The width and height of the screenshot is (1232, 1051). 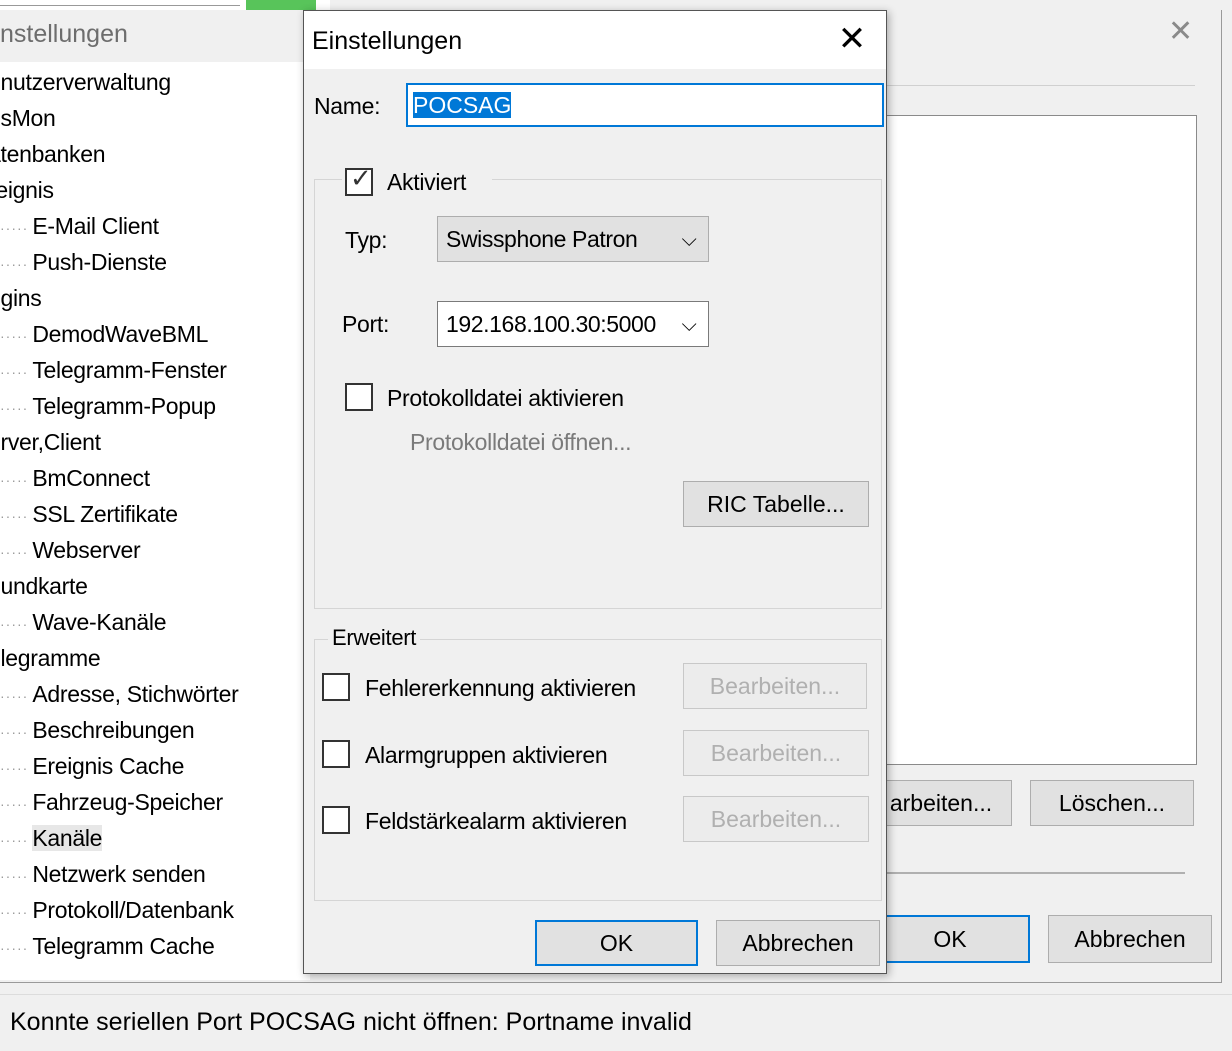 What do you see at coordinates (99, 622) in the screenshot?
I see `tree-item-label: Wave-Kanäle` at bounding box center [99, 622].